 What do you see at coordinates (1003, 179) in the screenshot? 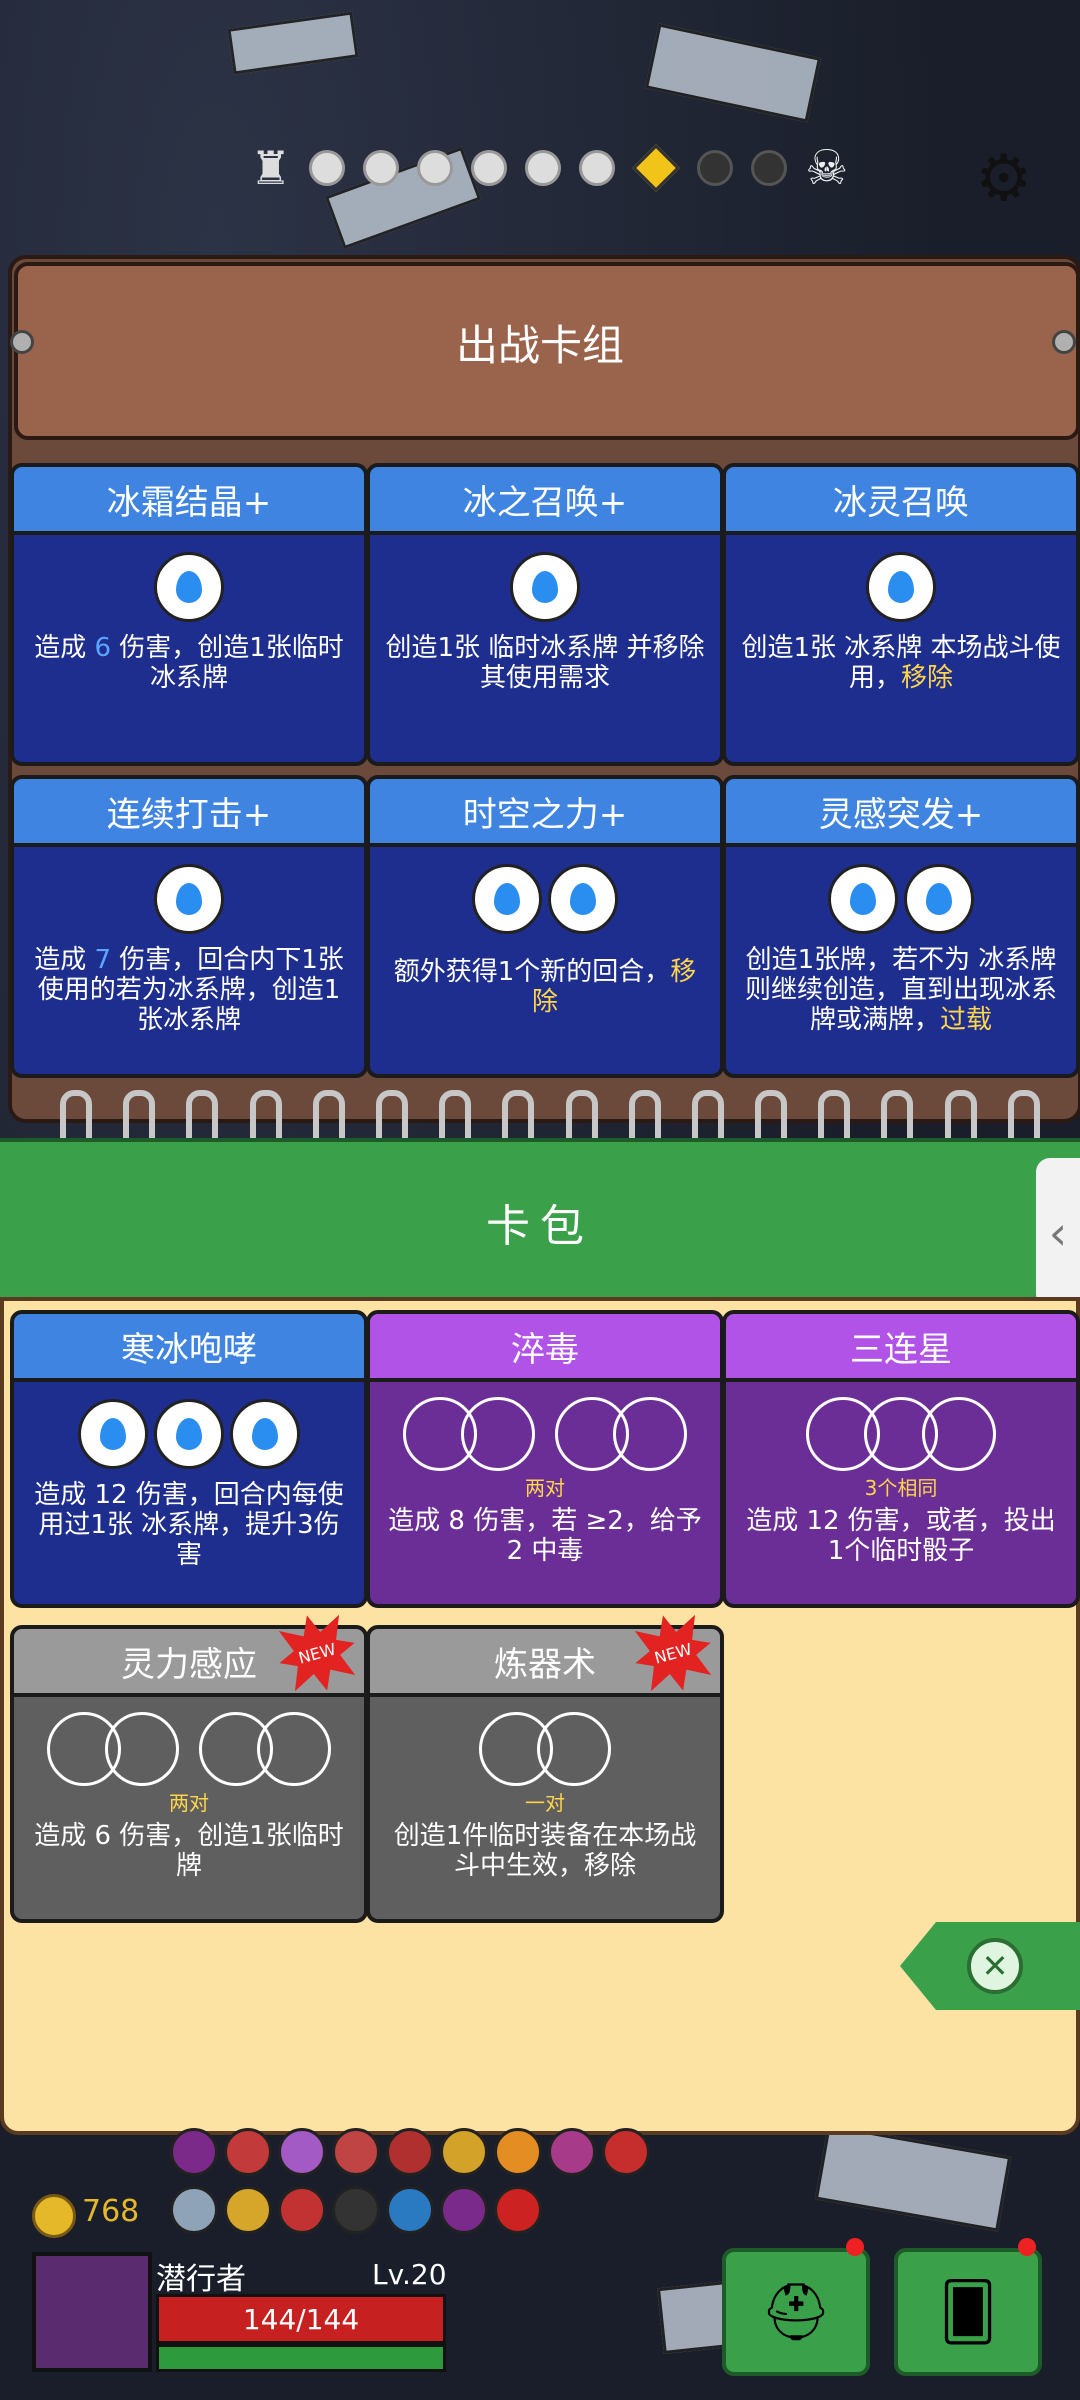
I see `gear-icon: ⚙` at bounding box center [1003, 179].